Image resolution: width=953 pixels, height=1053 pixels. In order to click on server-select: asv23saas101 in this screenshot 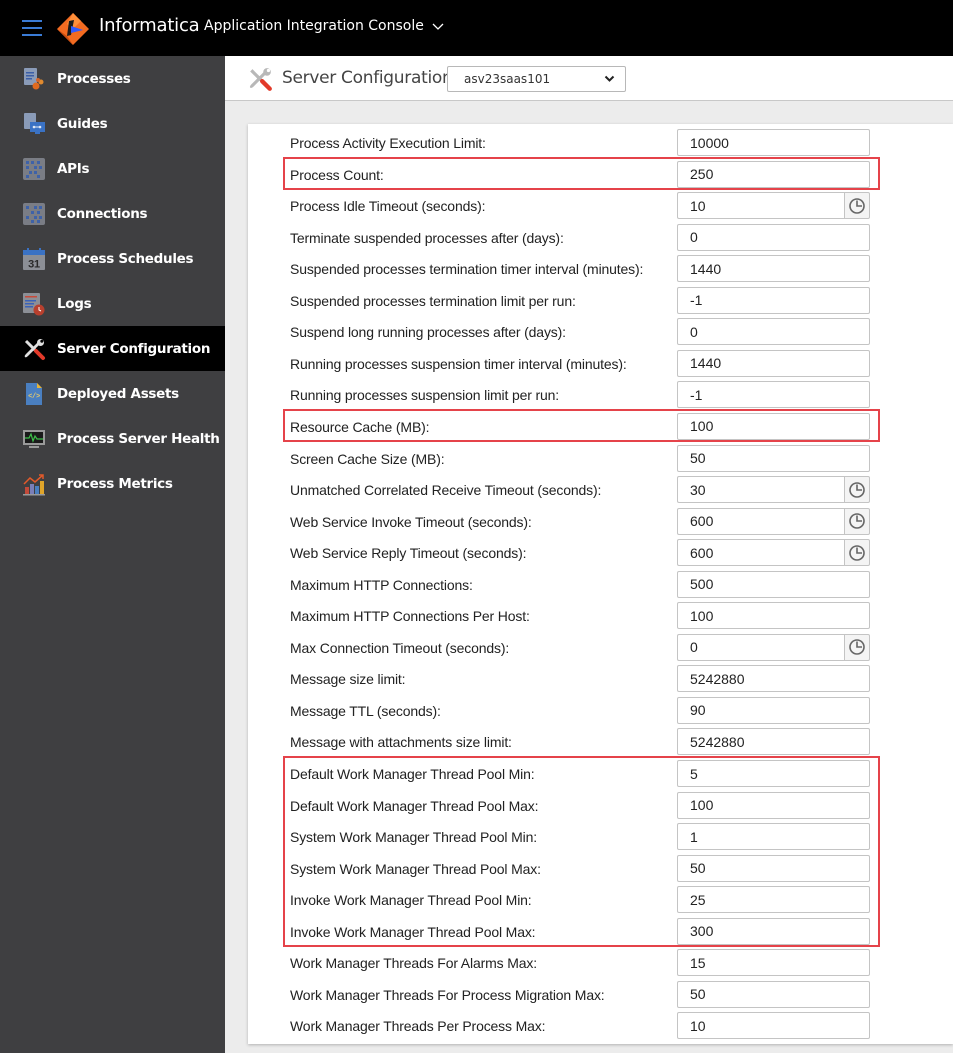, I will do `click(536, 79)`.